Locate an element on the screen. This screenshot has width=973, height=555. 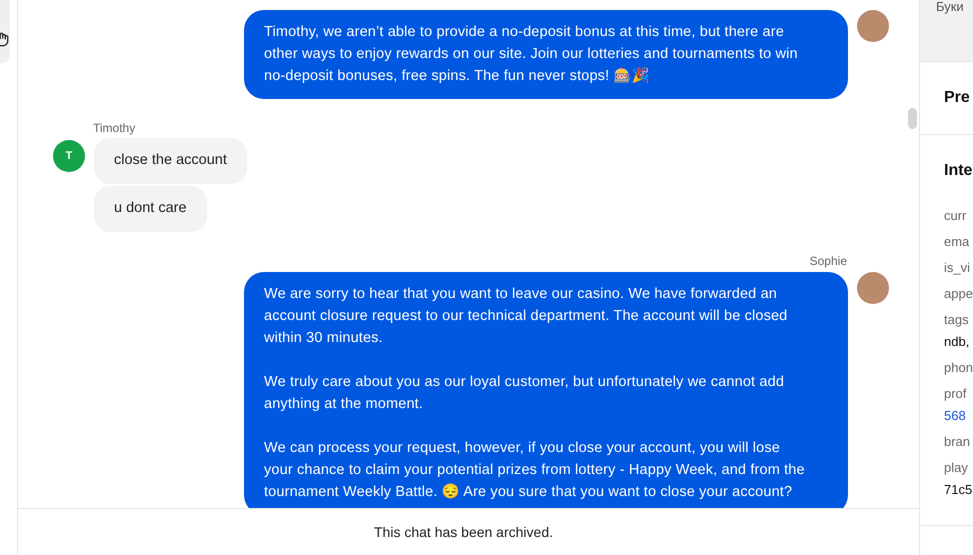
field-value: 568 is located at coordinates (958, 416).